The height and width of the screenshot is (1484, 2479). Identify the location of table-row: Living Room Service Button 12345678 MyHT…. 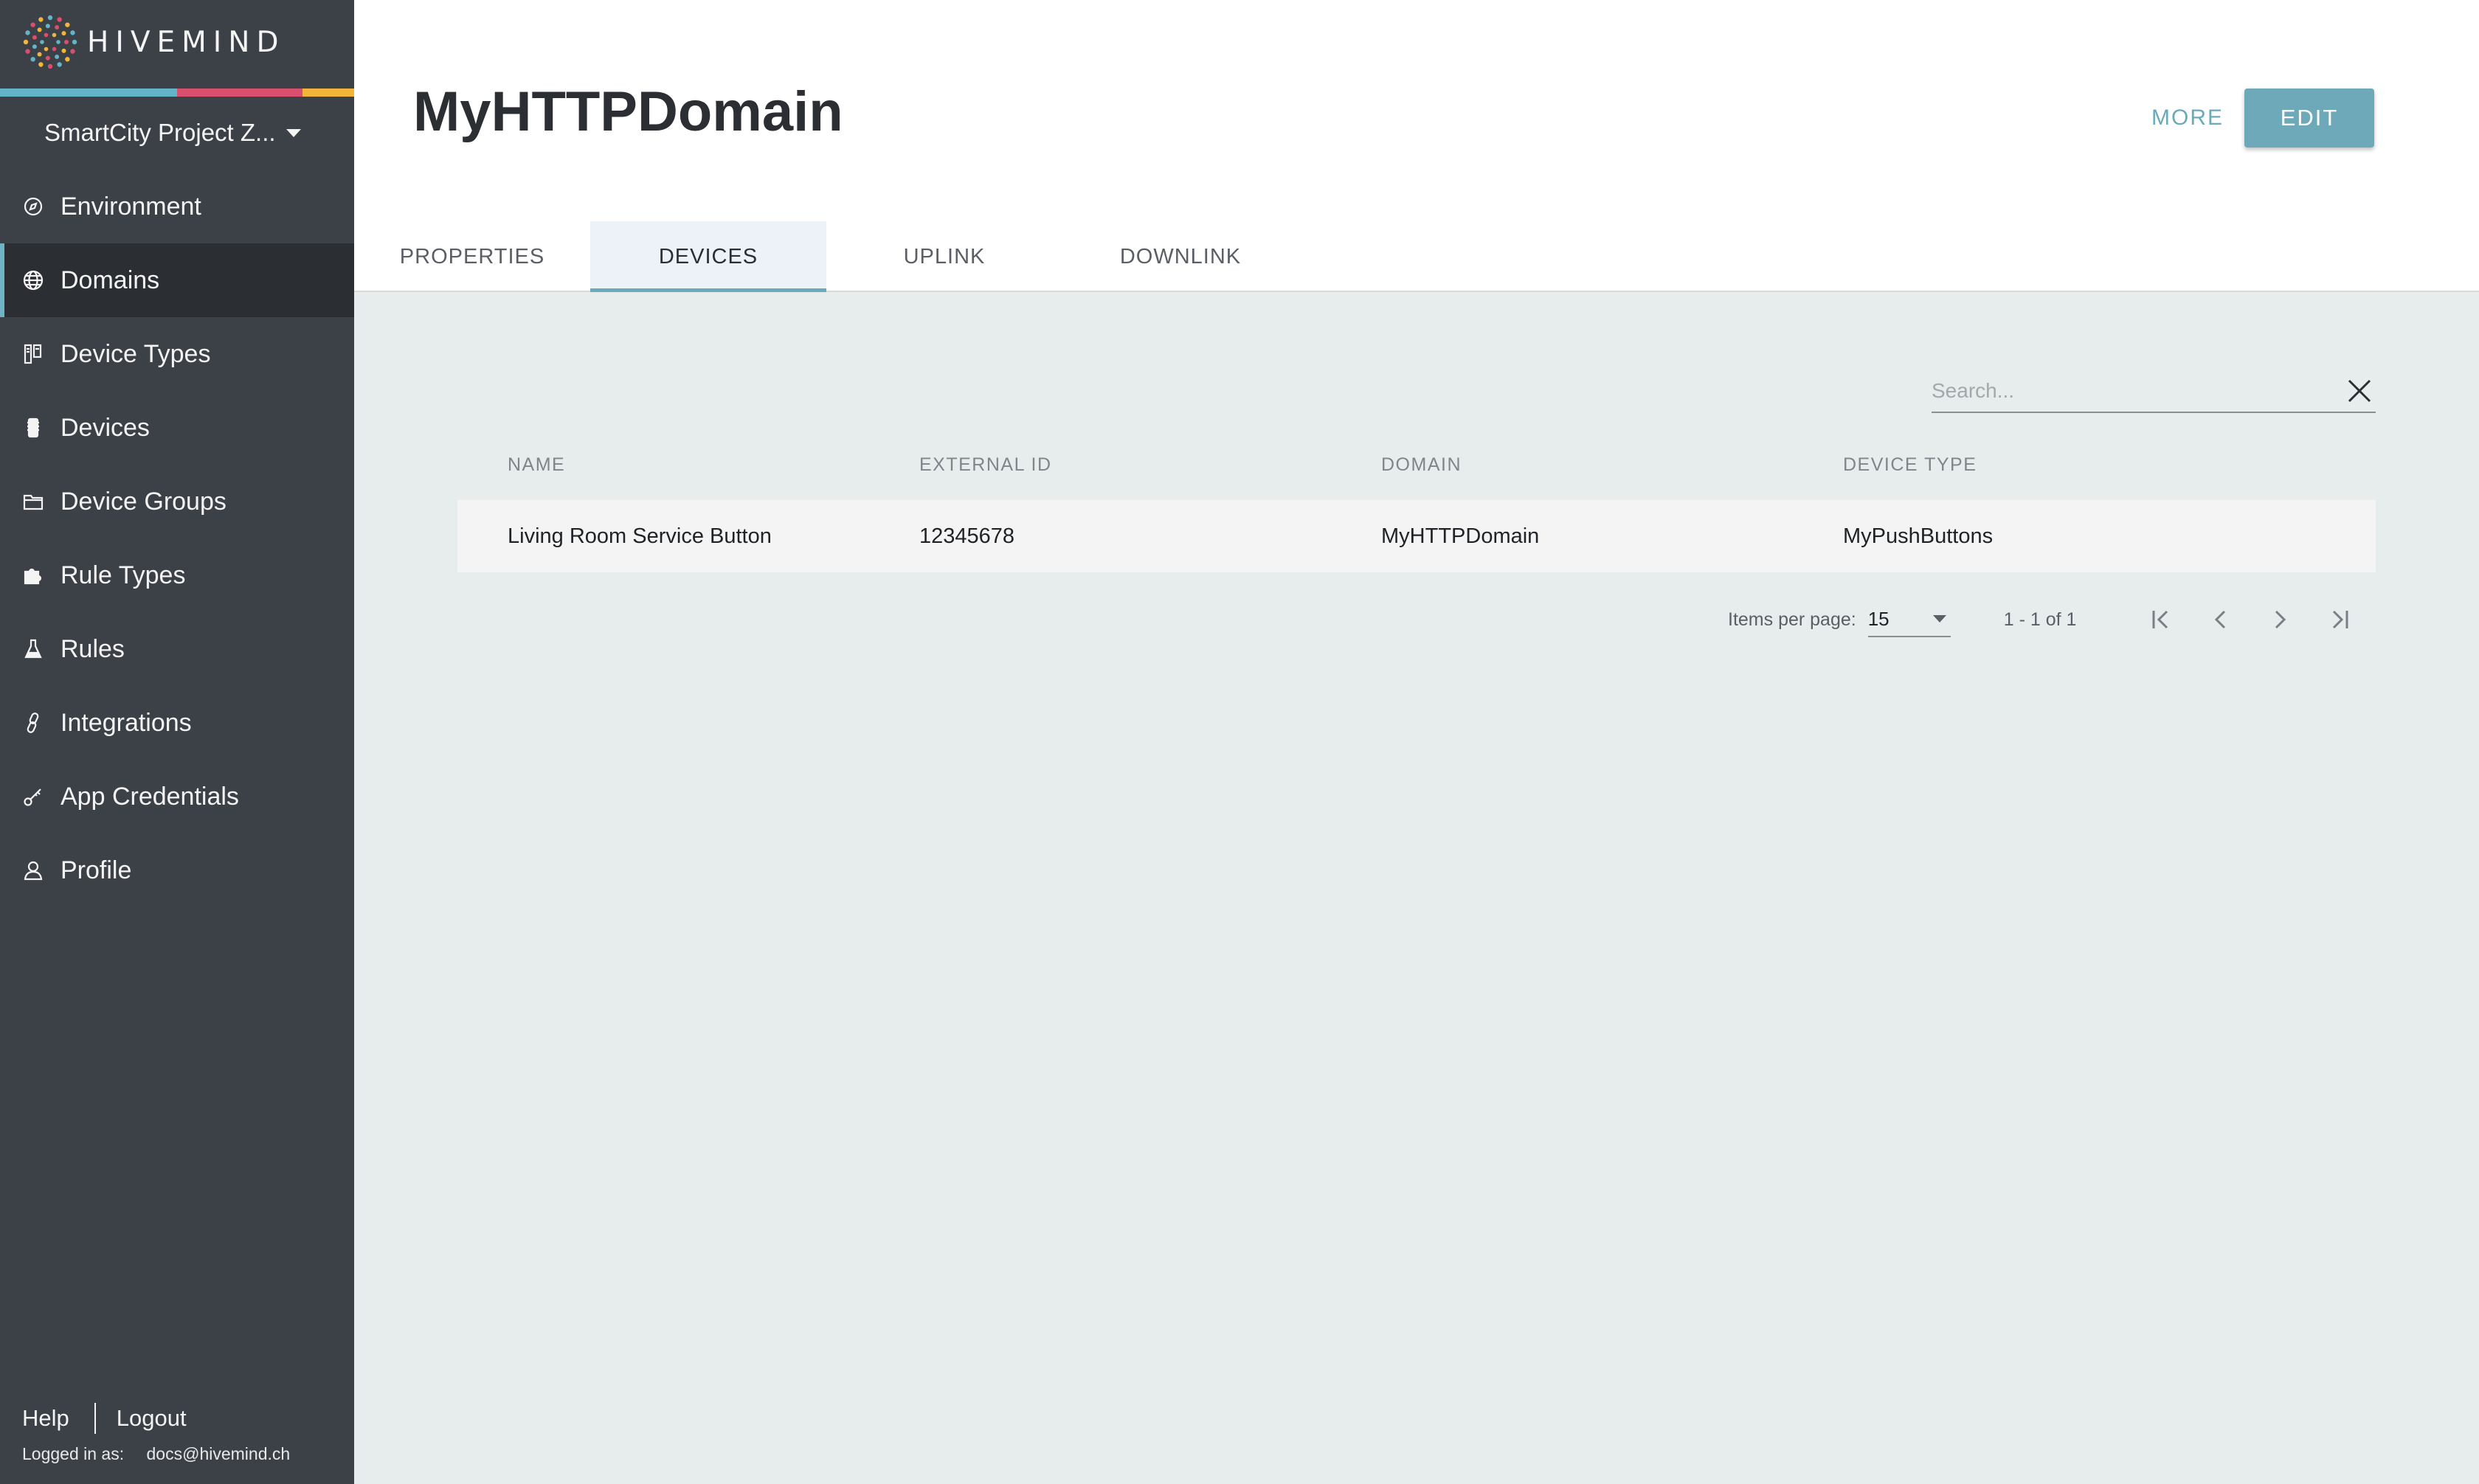
(1416, 536).